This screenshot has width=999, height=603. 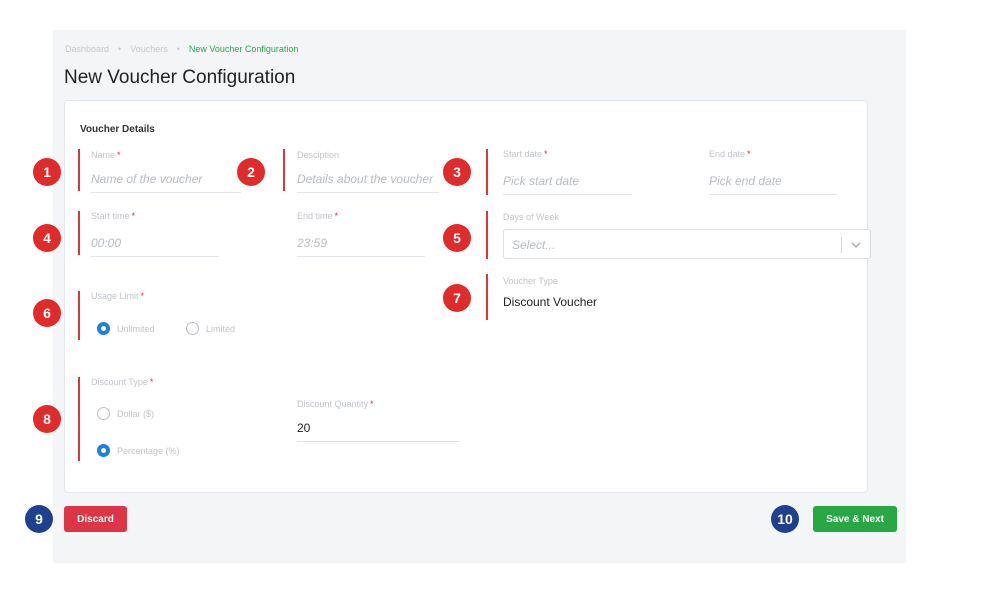 What do you see at coordinates (117, 129) in the screenshot?
I see `section-title: Voucher Details` at bounding box center [117, 129].